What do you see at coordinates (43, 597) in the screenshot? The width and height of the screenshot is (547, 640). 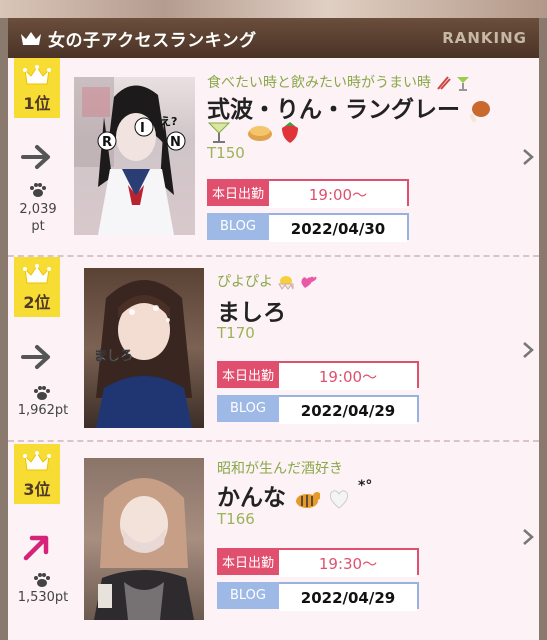 I see `access-points: 1,530pt` at bounding box center [43, 597].